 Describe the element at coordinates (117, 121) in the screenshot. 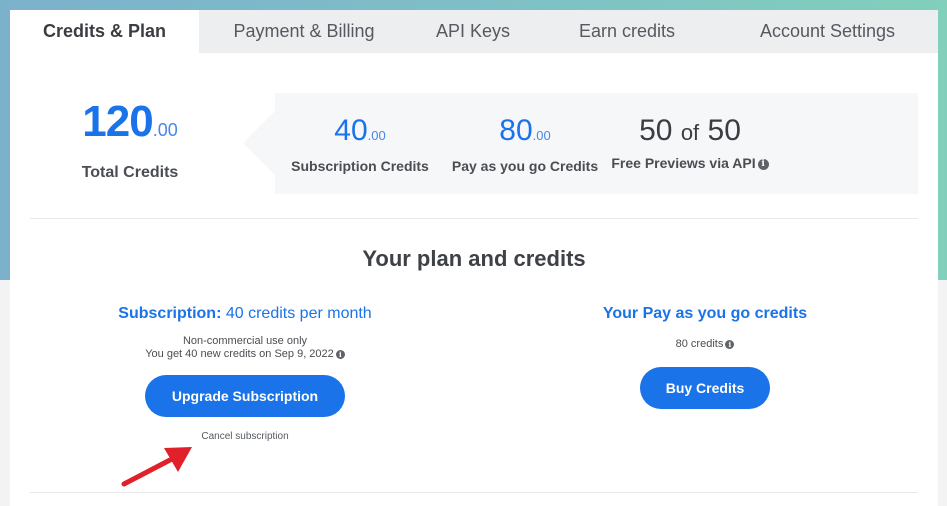

I see `total-credits-integer: 120` at that location.